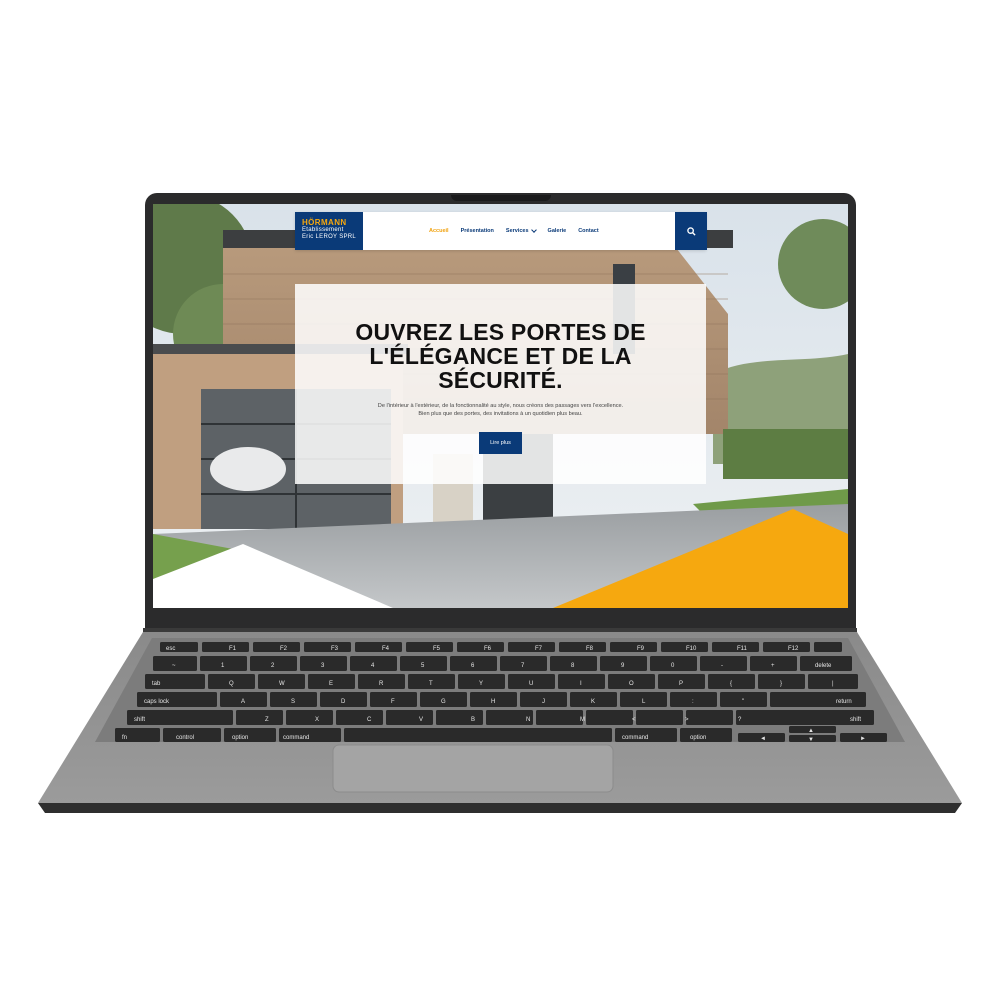 The width and height of the screenshot is (1000, 1000). Describe the element at coordinates (381, 684) in the screenshot. I see `key-r: R` at that location.